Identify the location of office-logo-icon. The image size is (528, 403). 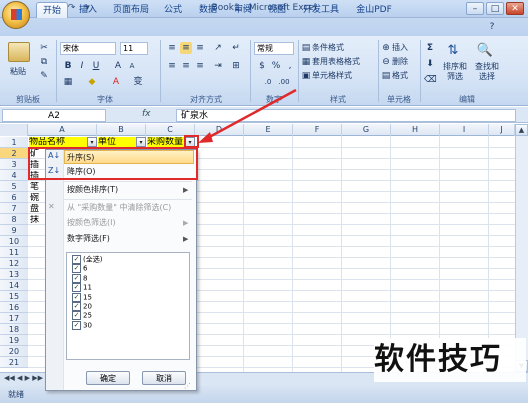
(16, 14).